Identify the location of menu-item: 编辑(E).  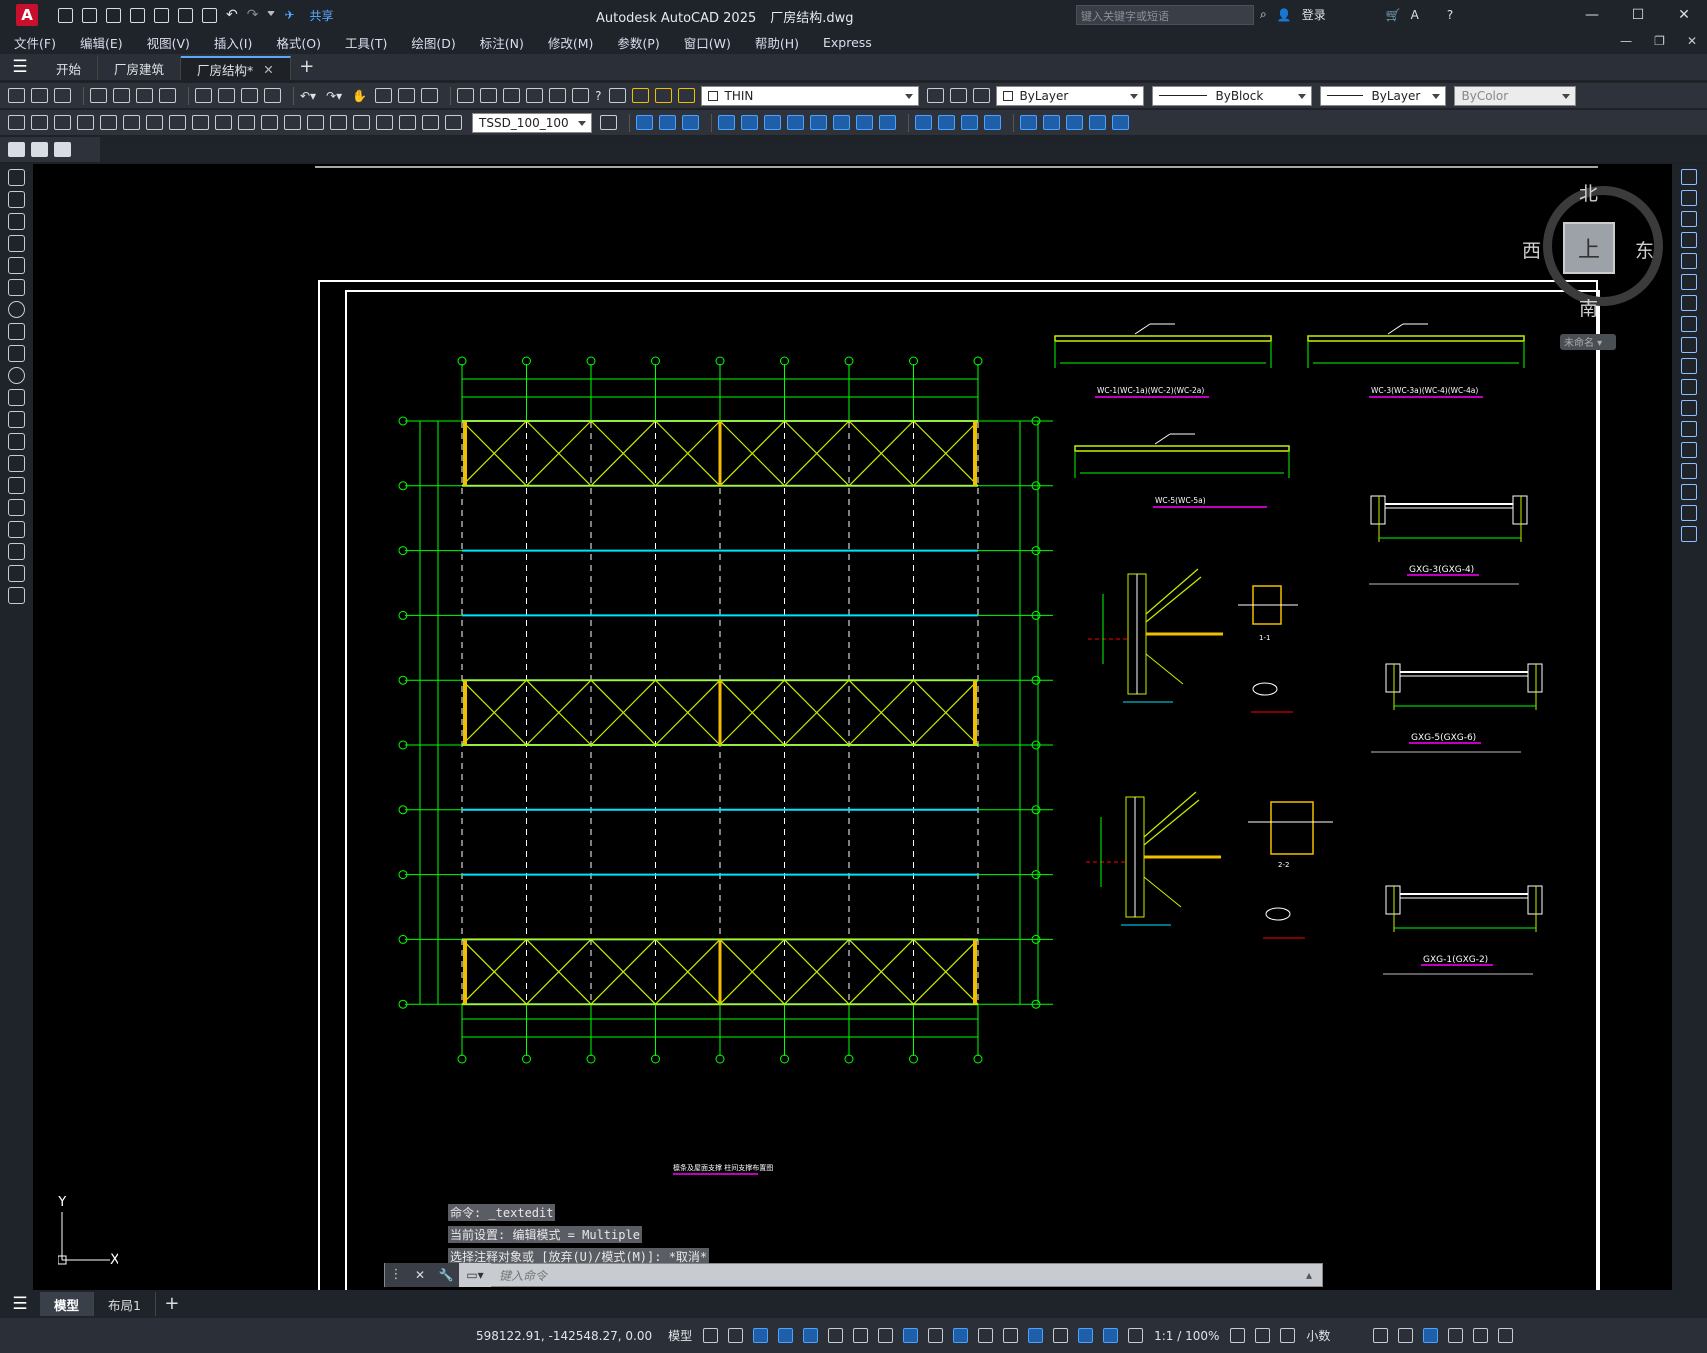
(101, 42).